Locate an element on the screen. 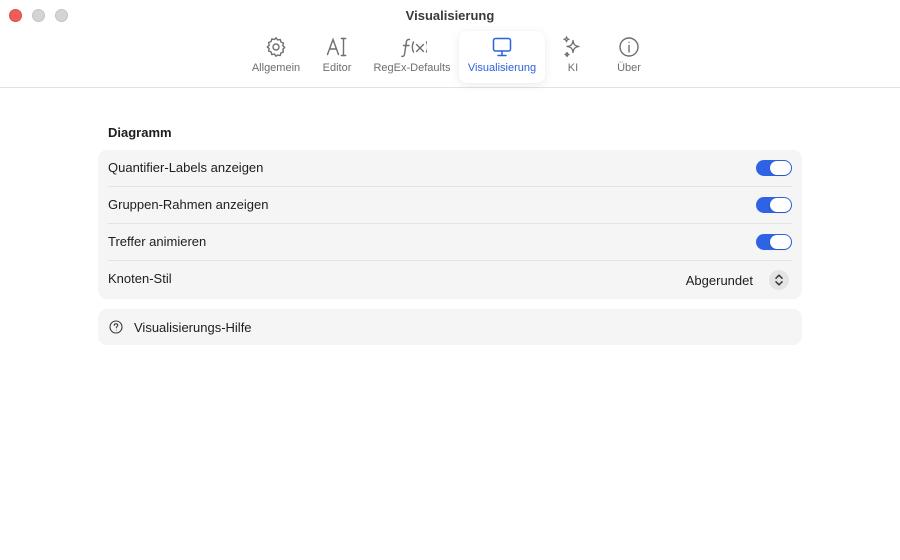 Image resolution: width=900 pixels, height=560 pixels. gear-icon is located at coordinates (276, 47).